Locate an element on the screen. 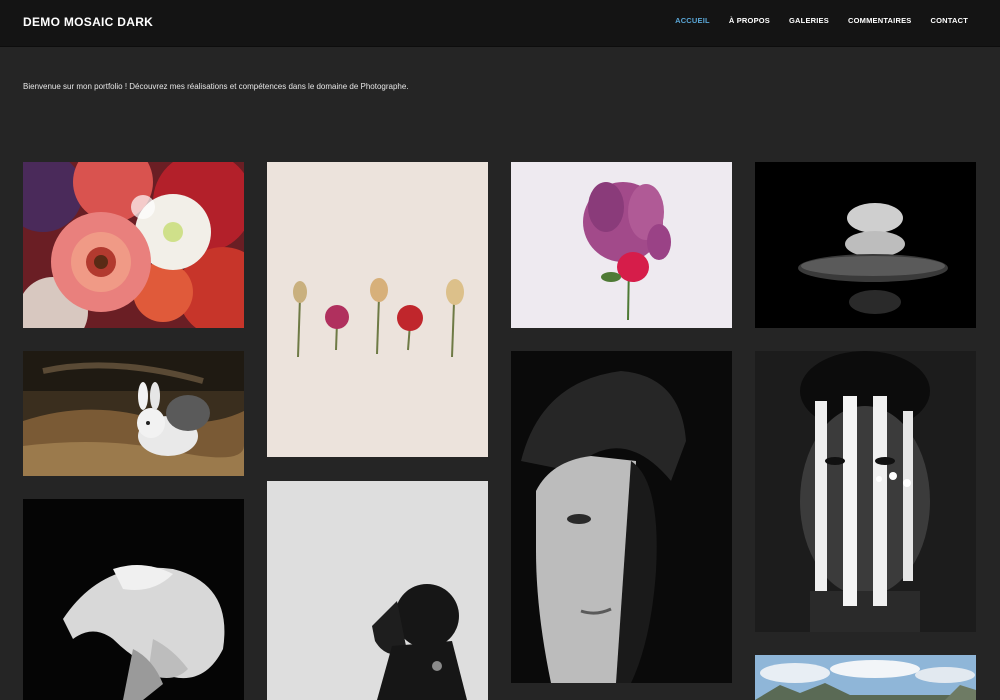 Image resolution: width=1000 pixels, height=700 pixels. gallery-photo-bw-hand is located at coordinates (133, 599).